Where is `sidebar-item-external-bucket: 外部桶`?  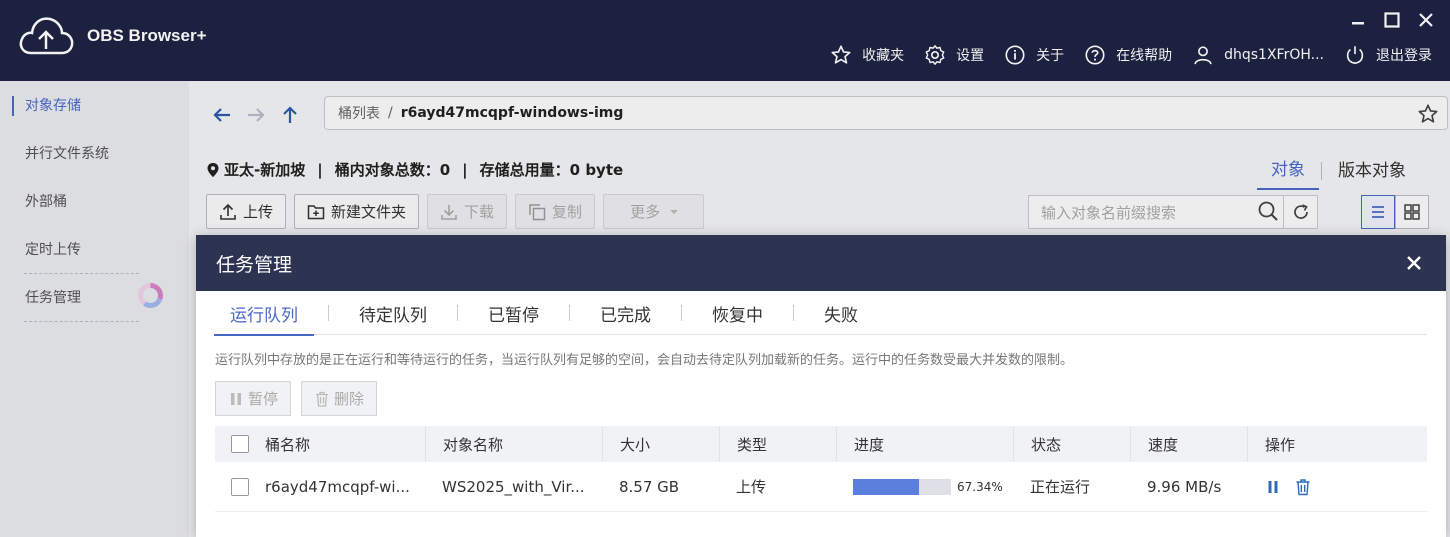 sidebar-item-external-bucket: 外部桶 is located at coordinates (94, 202).